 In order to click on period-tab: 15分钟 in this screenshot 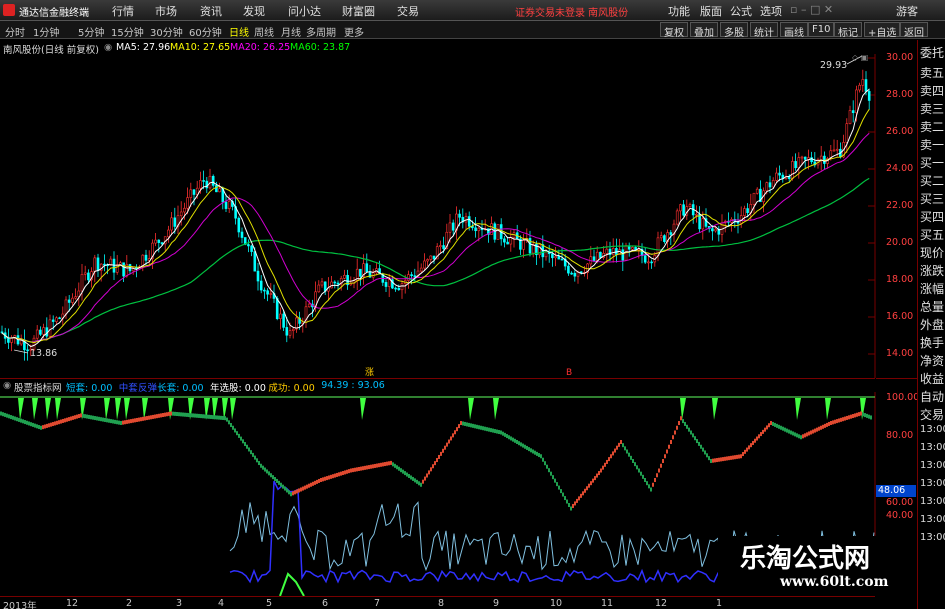, I will do `click(127, 31)`.